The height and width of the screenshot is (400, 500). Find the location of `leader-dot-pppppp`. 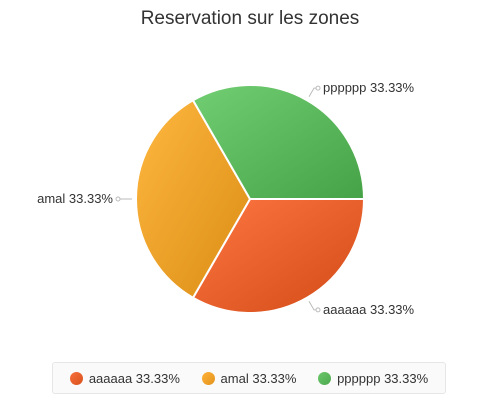

leader-dot-pppppp is located at coordinates (318, 88).